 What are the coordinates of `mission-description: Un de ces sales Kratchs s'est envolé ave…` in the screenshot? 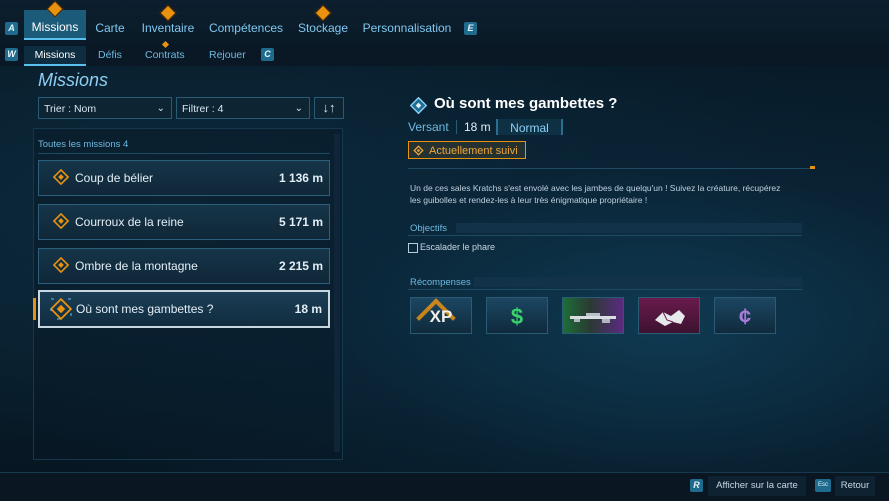 It's located at (595, 194).